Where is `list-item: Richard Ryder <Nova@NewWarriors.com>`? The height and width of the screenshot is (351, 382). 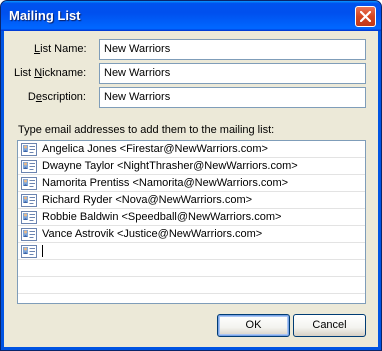 list-item: Richard Ryder <Nova@NewWarriors.com> is located at coordinates (191, 200).